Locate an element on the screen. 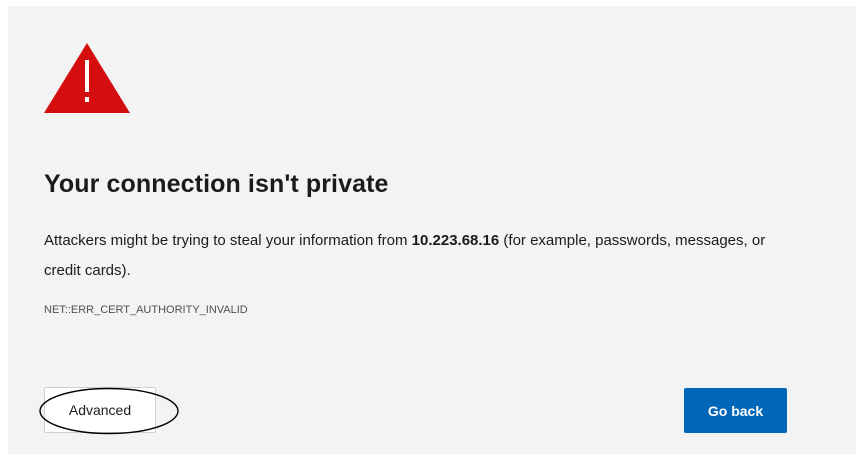 This screenshot has height=457, width=863. advanced-button: Advanced is located at coordinates (100, 410).